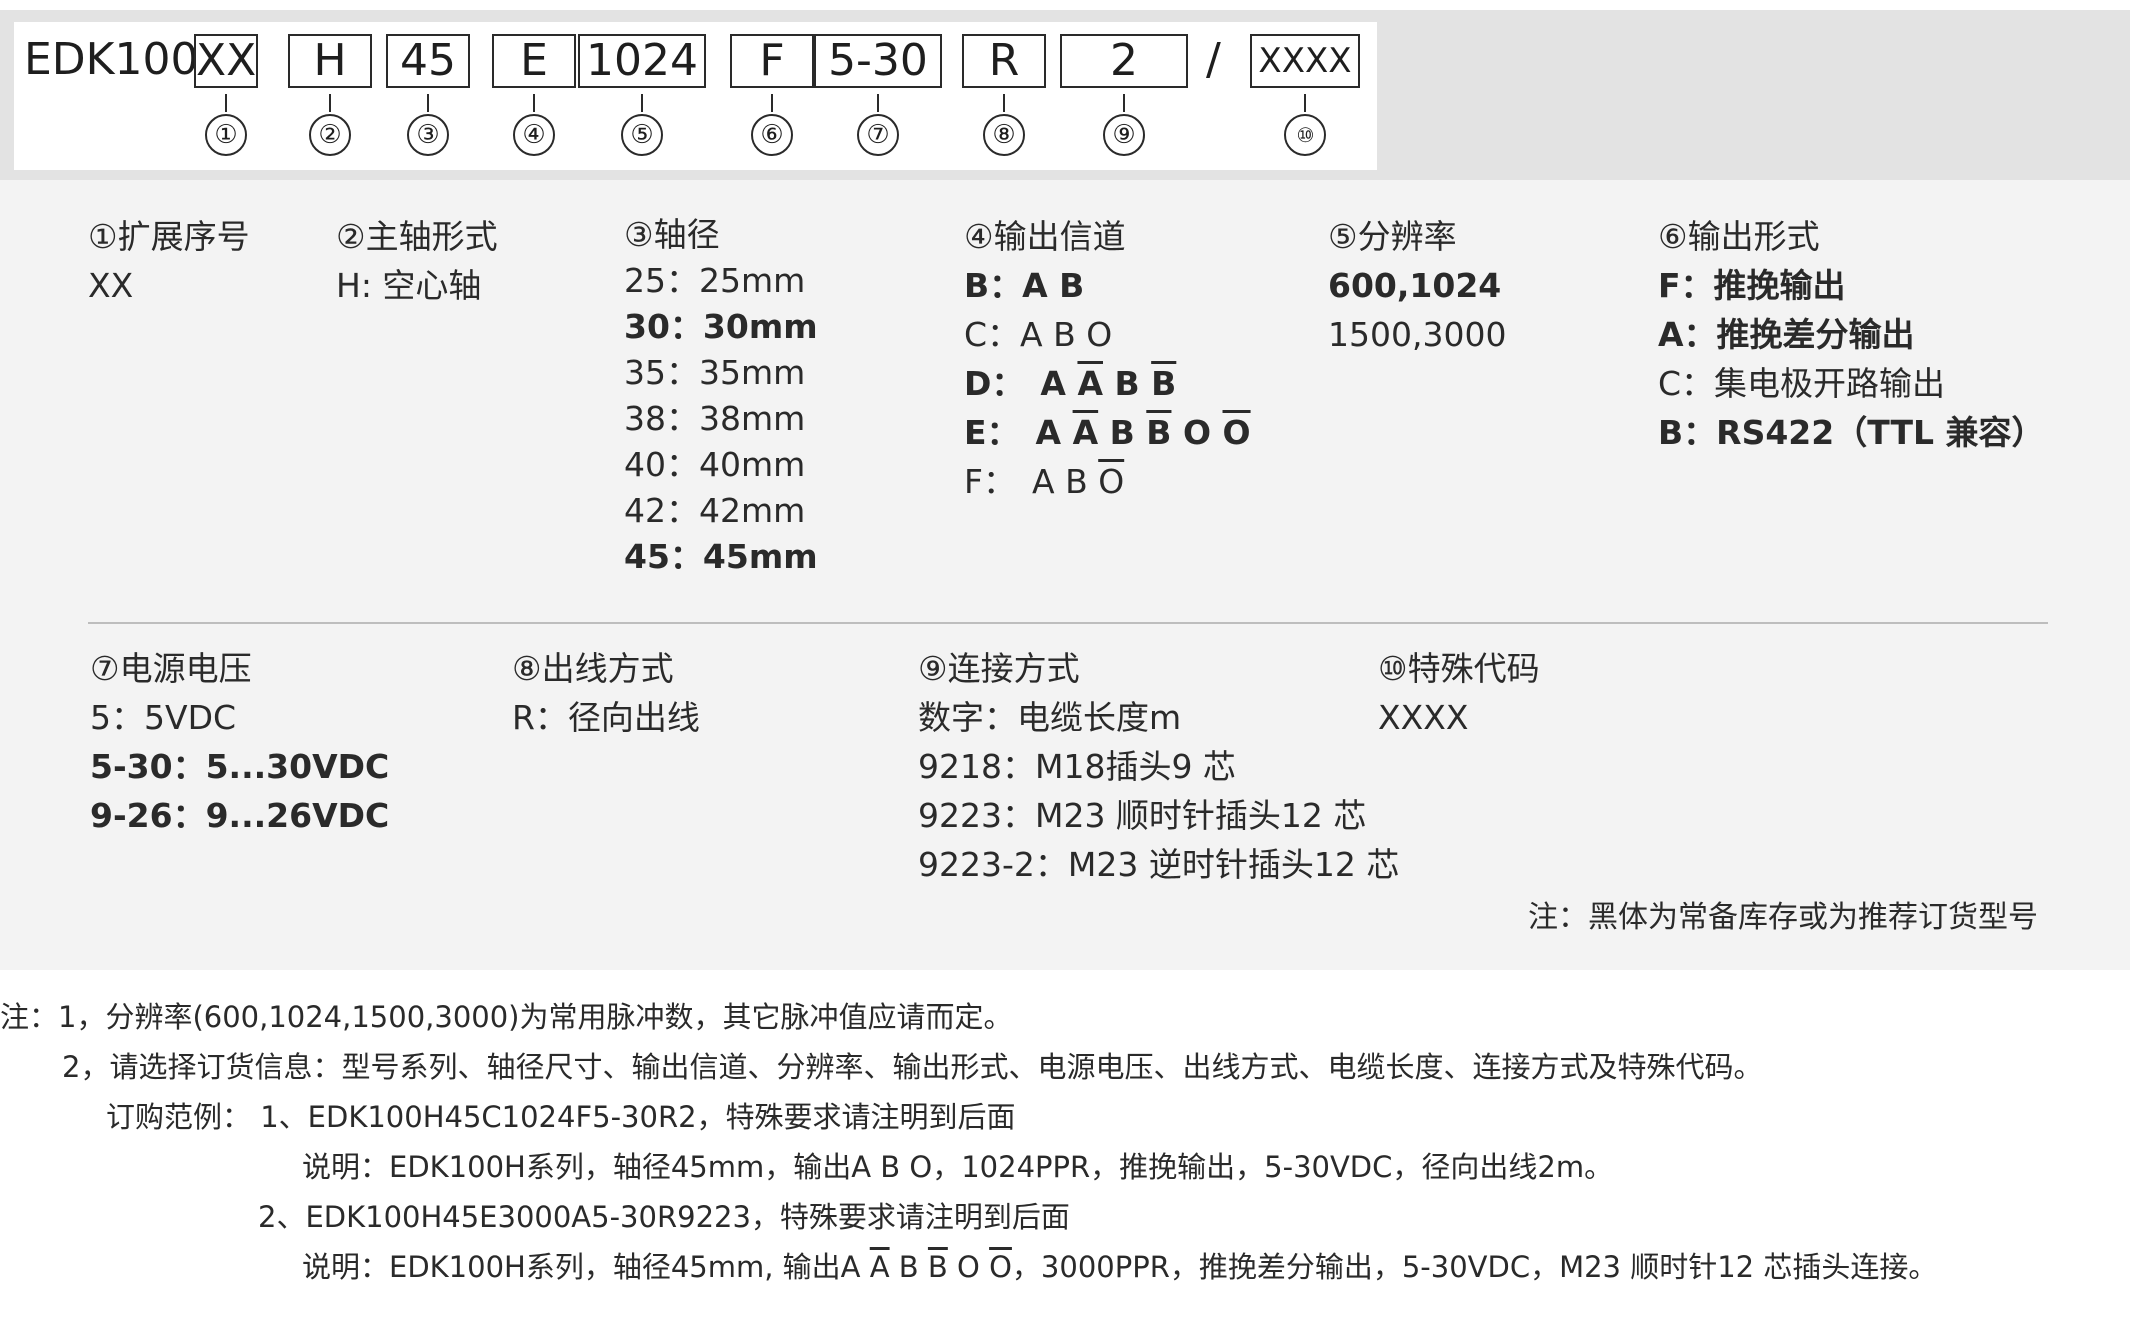 The height and width of the screenshot is (1324, 2130). What do you see at coordinates (1423, 717) in the screenshot?
I see `option-line: XXXX` at bounding box center [1423, 717].